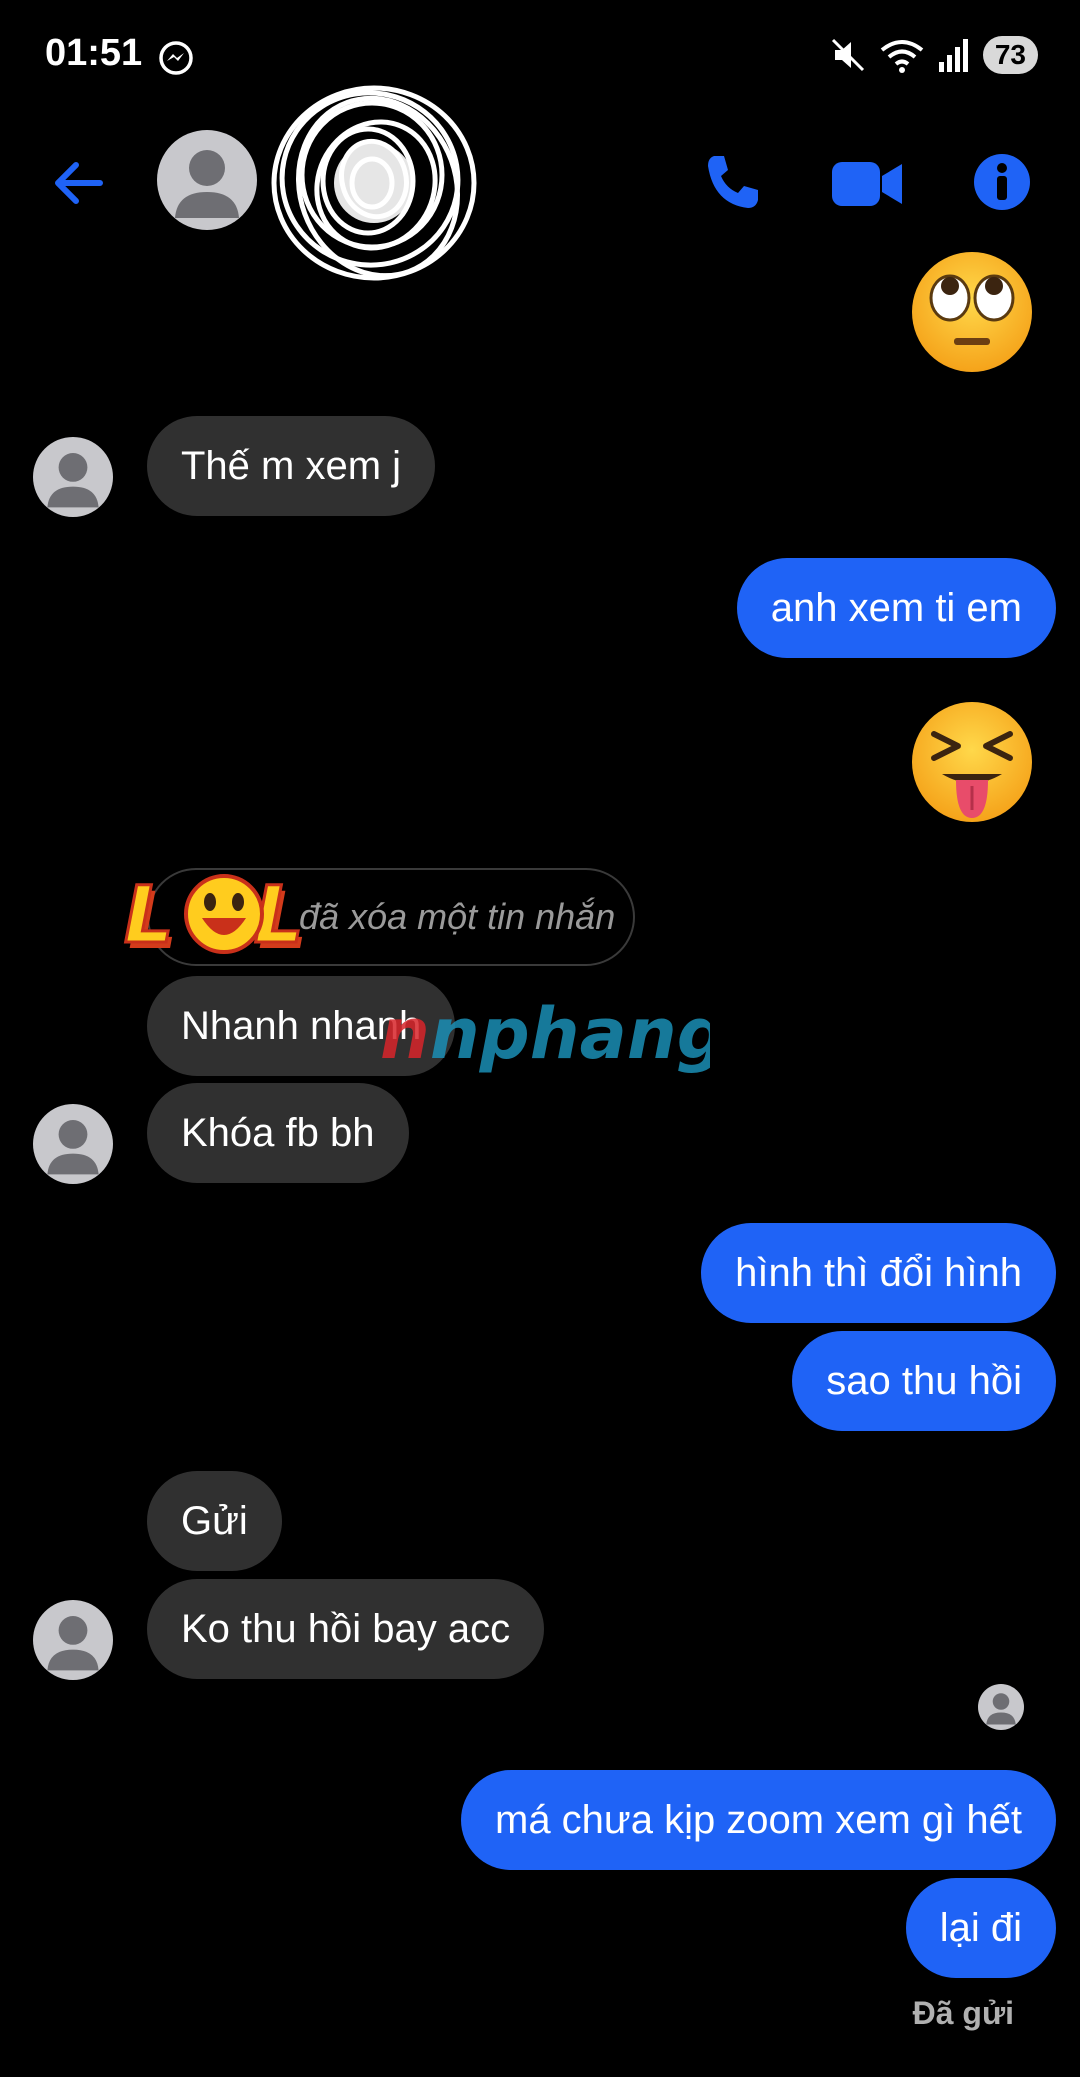  What do you see at coordinates (963, 2013) in the screenshot?
I see `sent-status: Đã gửi` at bounding box center [963, 2013].